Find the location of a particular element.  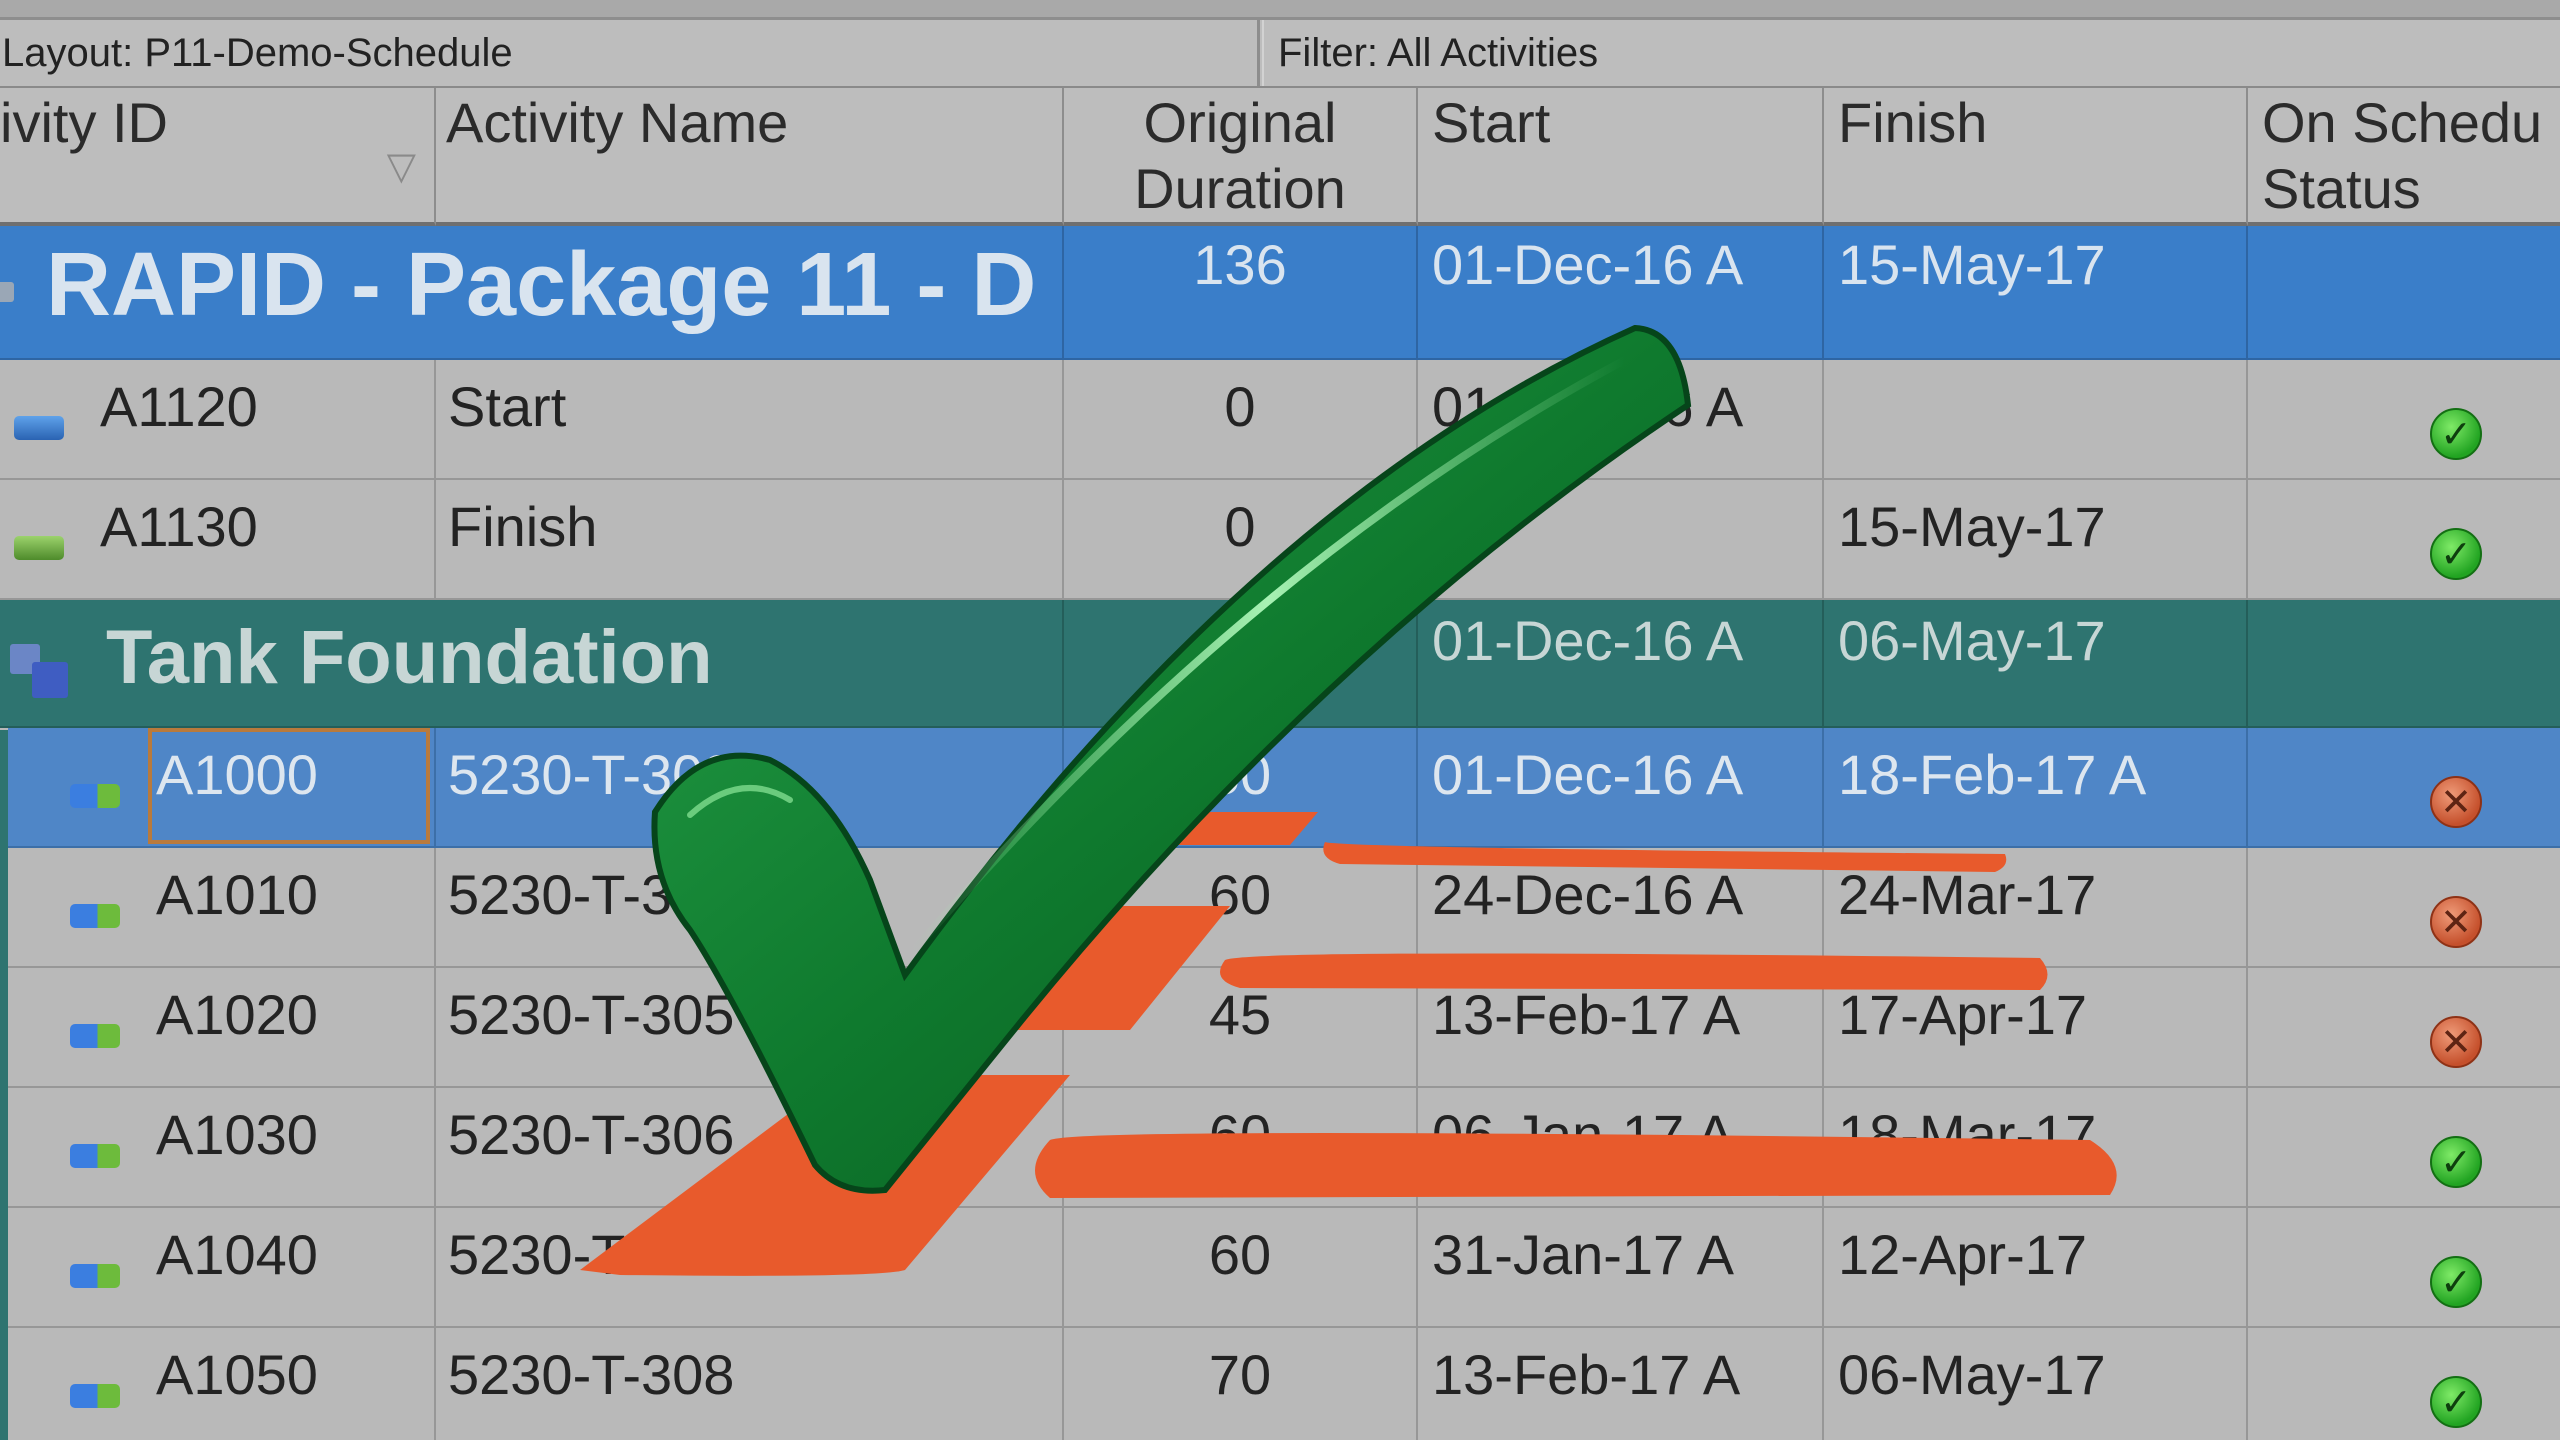

cell-finish: 18-Feb-17 A is located at coordinates (2036, 788).